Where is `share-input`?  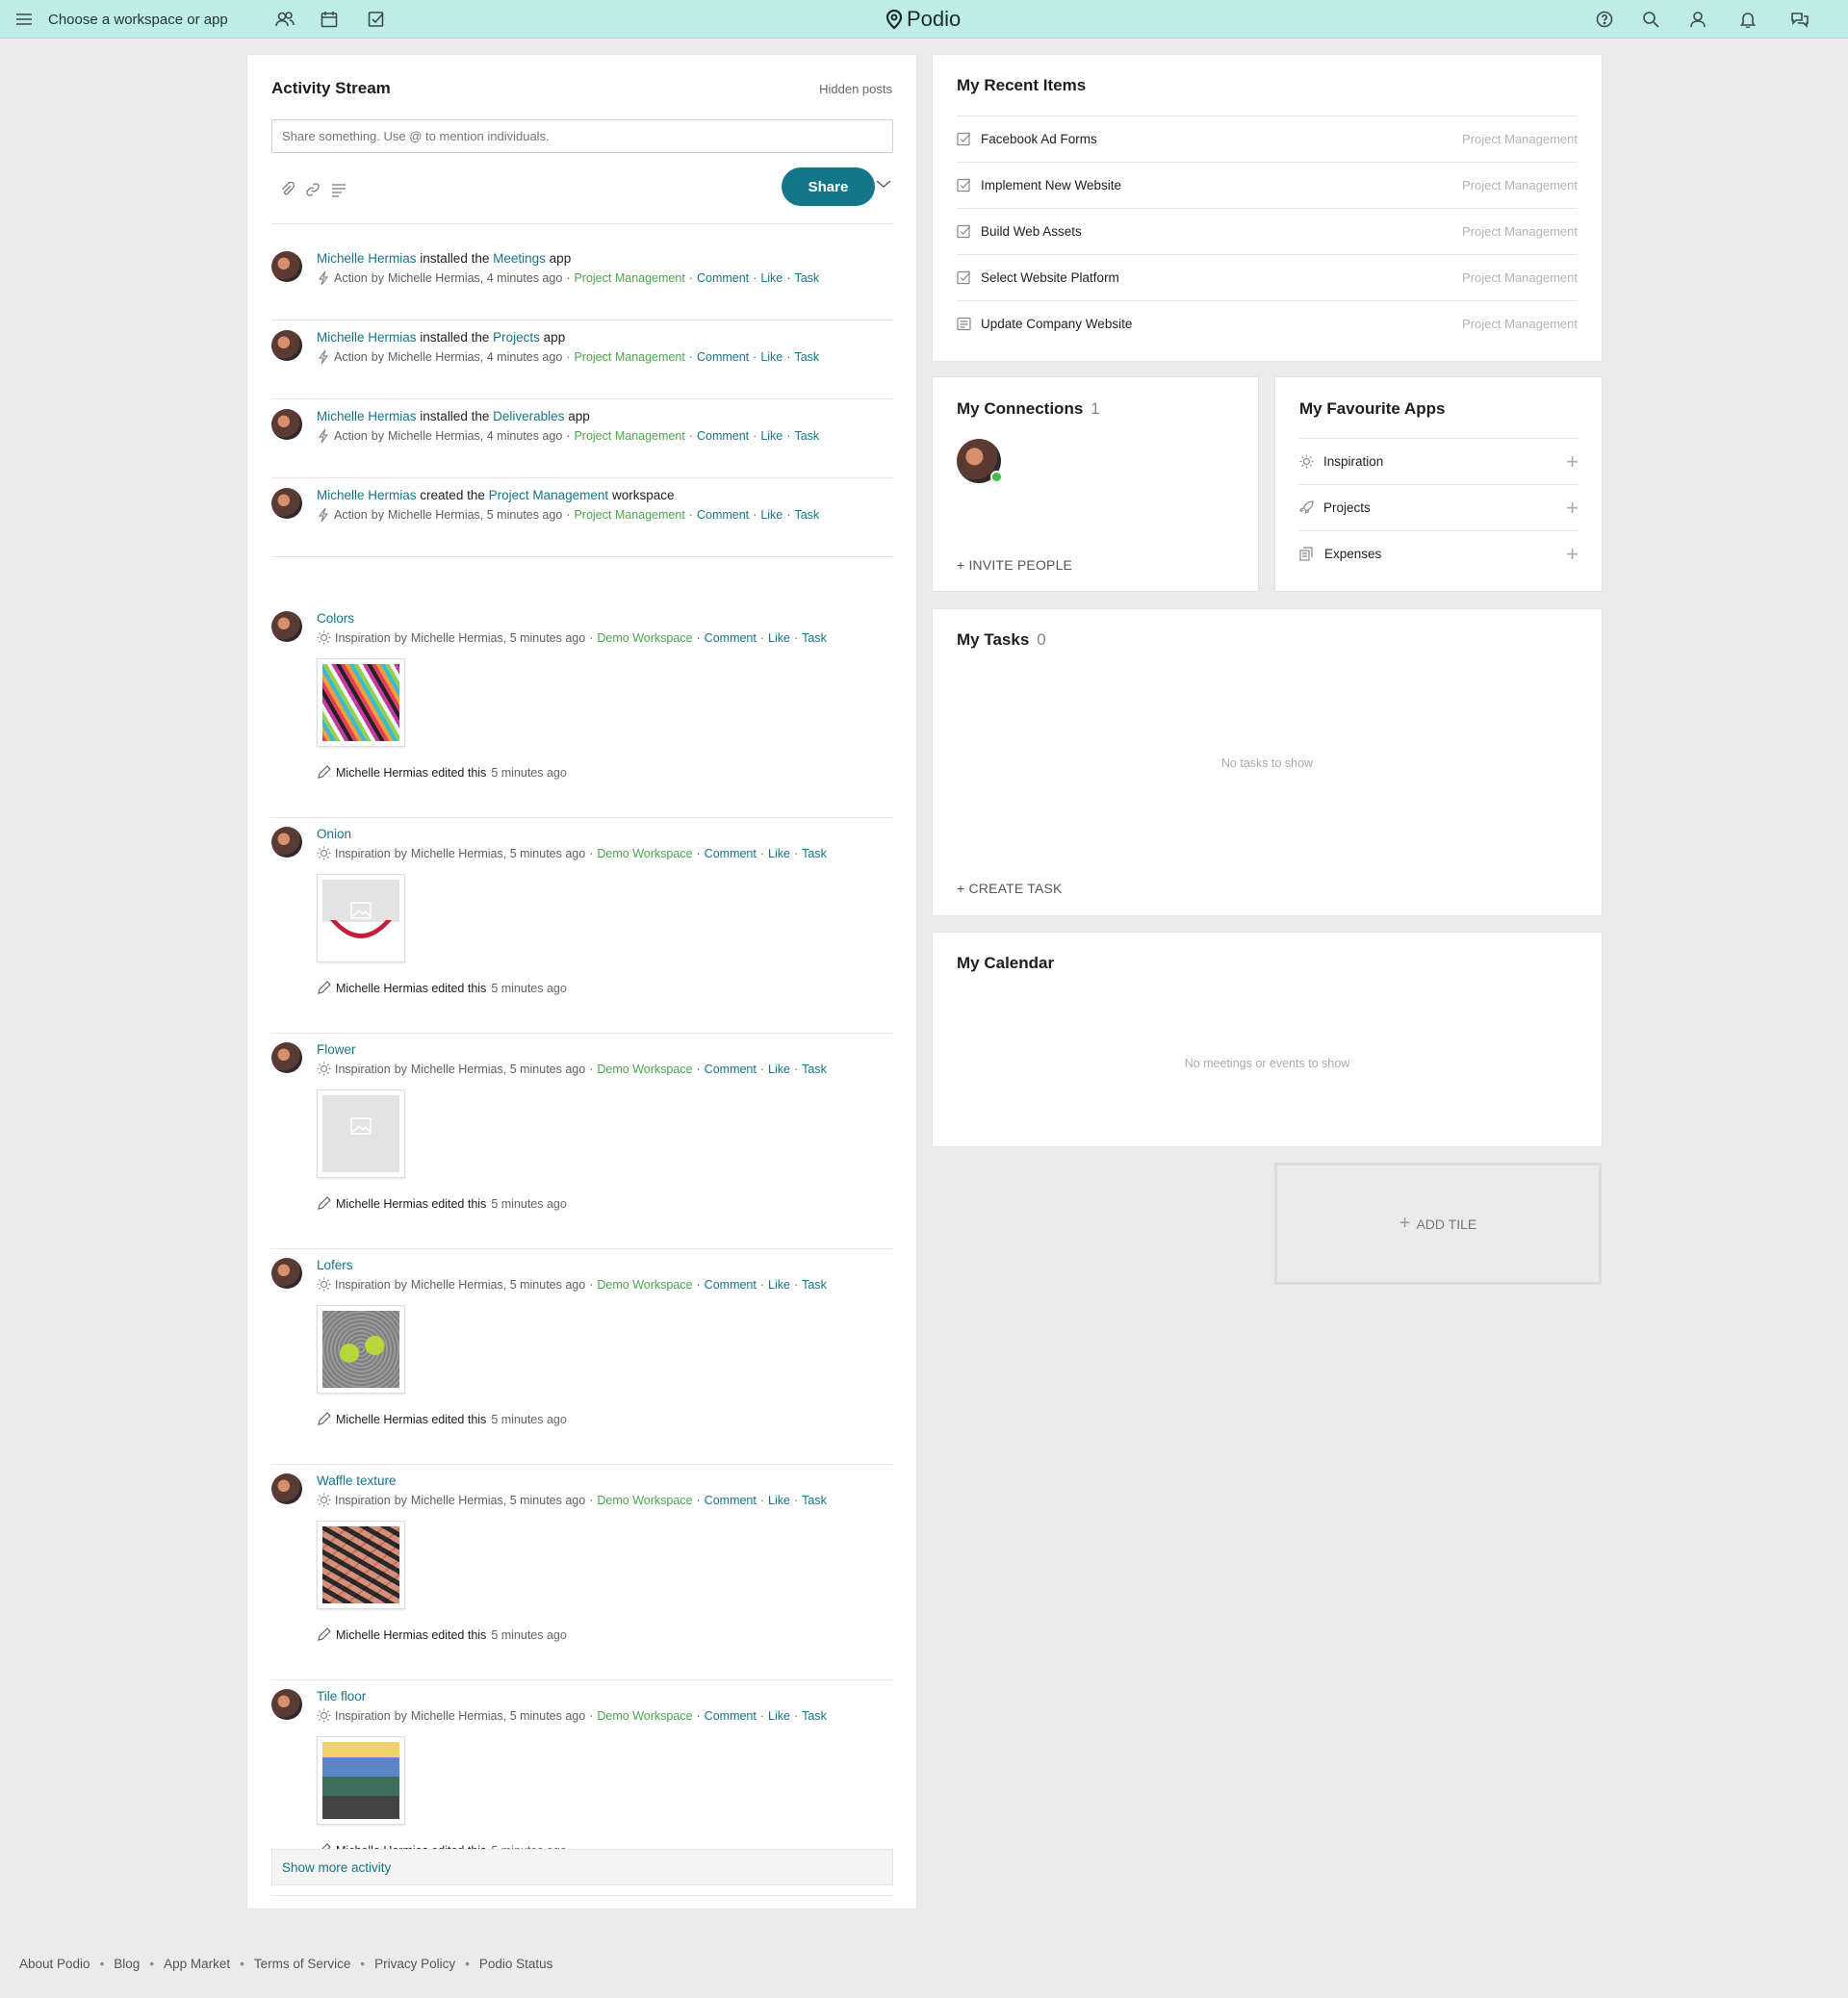 share-input is located at coordinates (582, 136).